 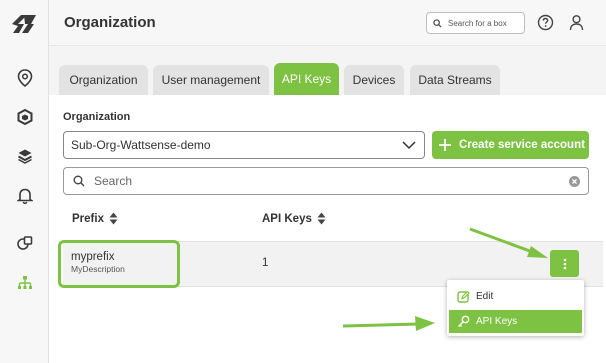 What do you see at coordinates (244, 145) in the screenshot?
I see `organization-select: Sub-Org-Wattsense-demo` at bounding box center [244, 145].